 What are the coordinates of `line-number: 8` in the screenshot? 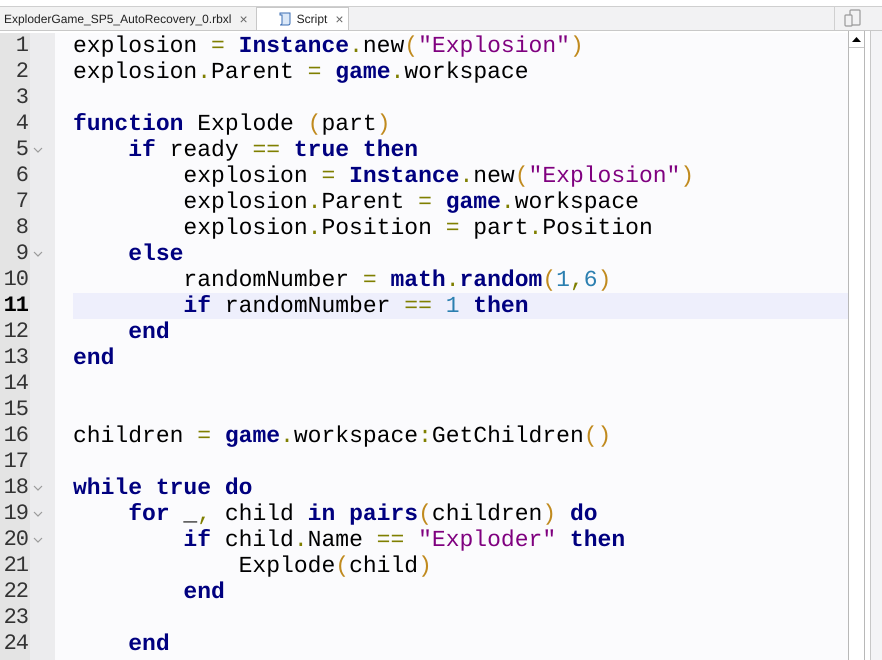 It's located at (22, 228).